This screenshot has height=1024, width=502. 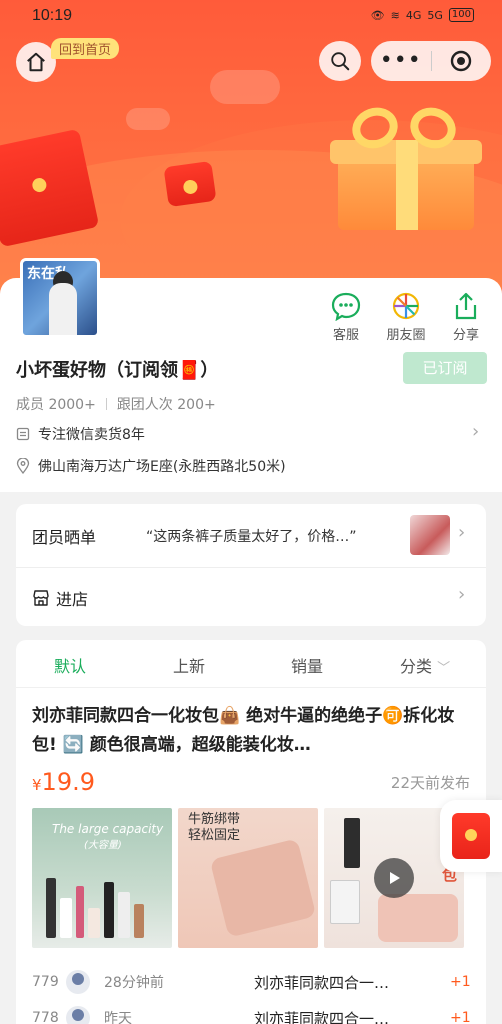 I want to click on more-options-button: •••, so click(x=401, y=61).